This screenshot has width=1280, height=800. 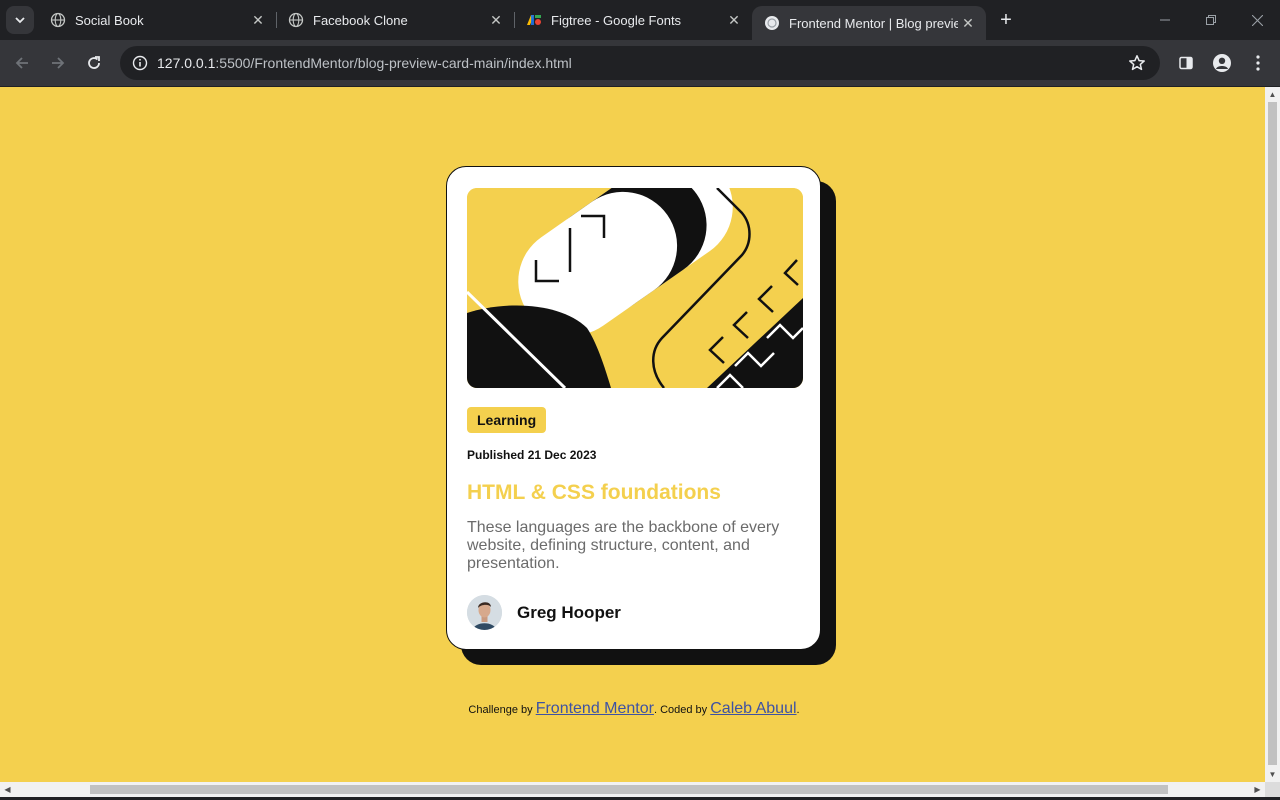 I want to click on tab-title: Social Book, so click(x=109, y=20).